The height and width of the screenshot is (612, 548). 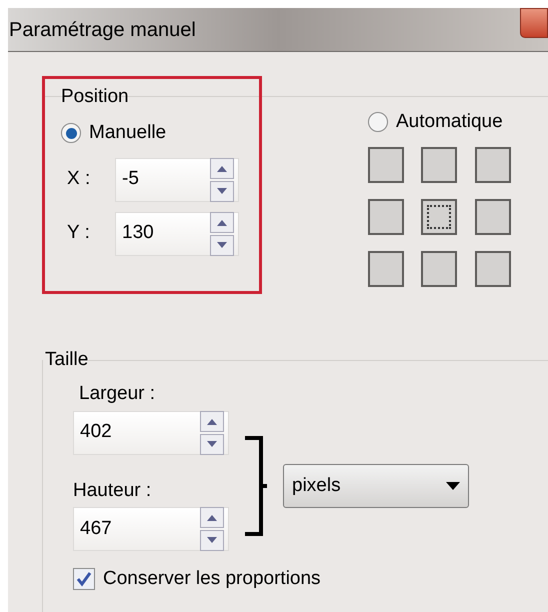 I want to click on number-field: -5, so click(x=177, y=180).